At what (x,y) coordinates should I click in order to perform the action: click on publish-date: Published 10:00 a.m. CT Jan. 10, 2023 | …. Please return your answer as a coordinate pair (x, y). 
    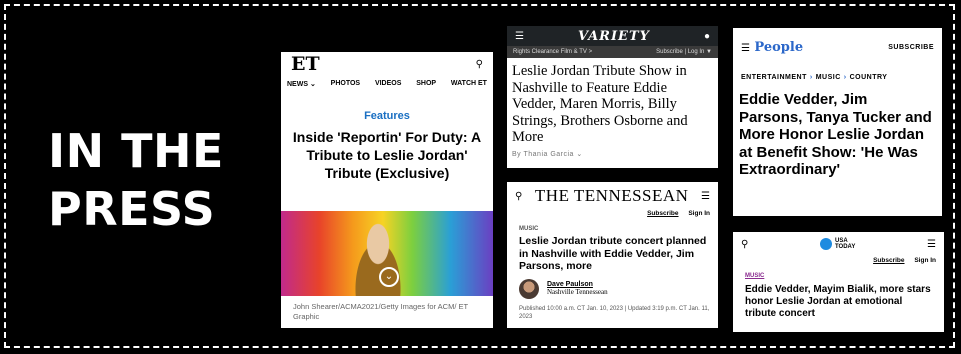
    Looking at the image, I should click on (614, 312).